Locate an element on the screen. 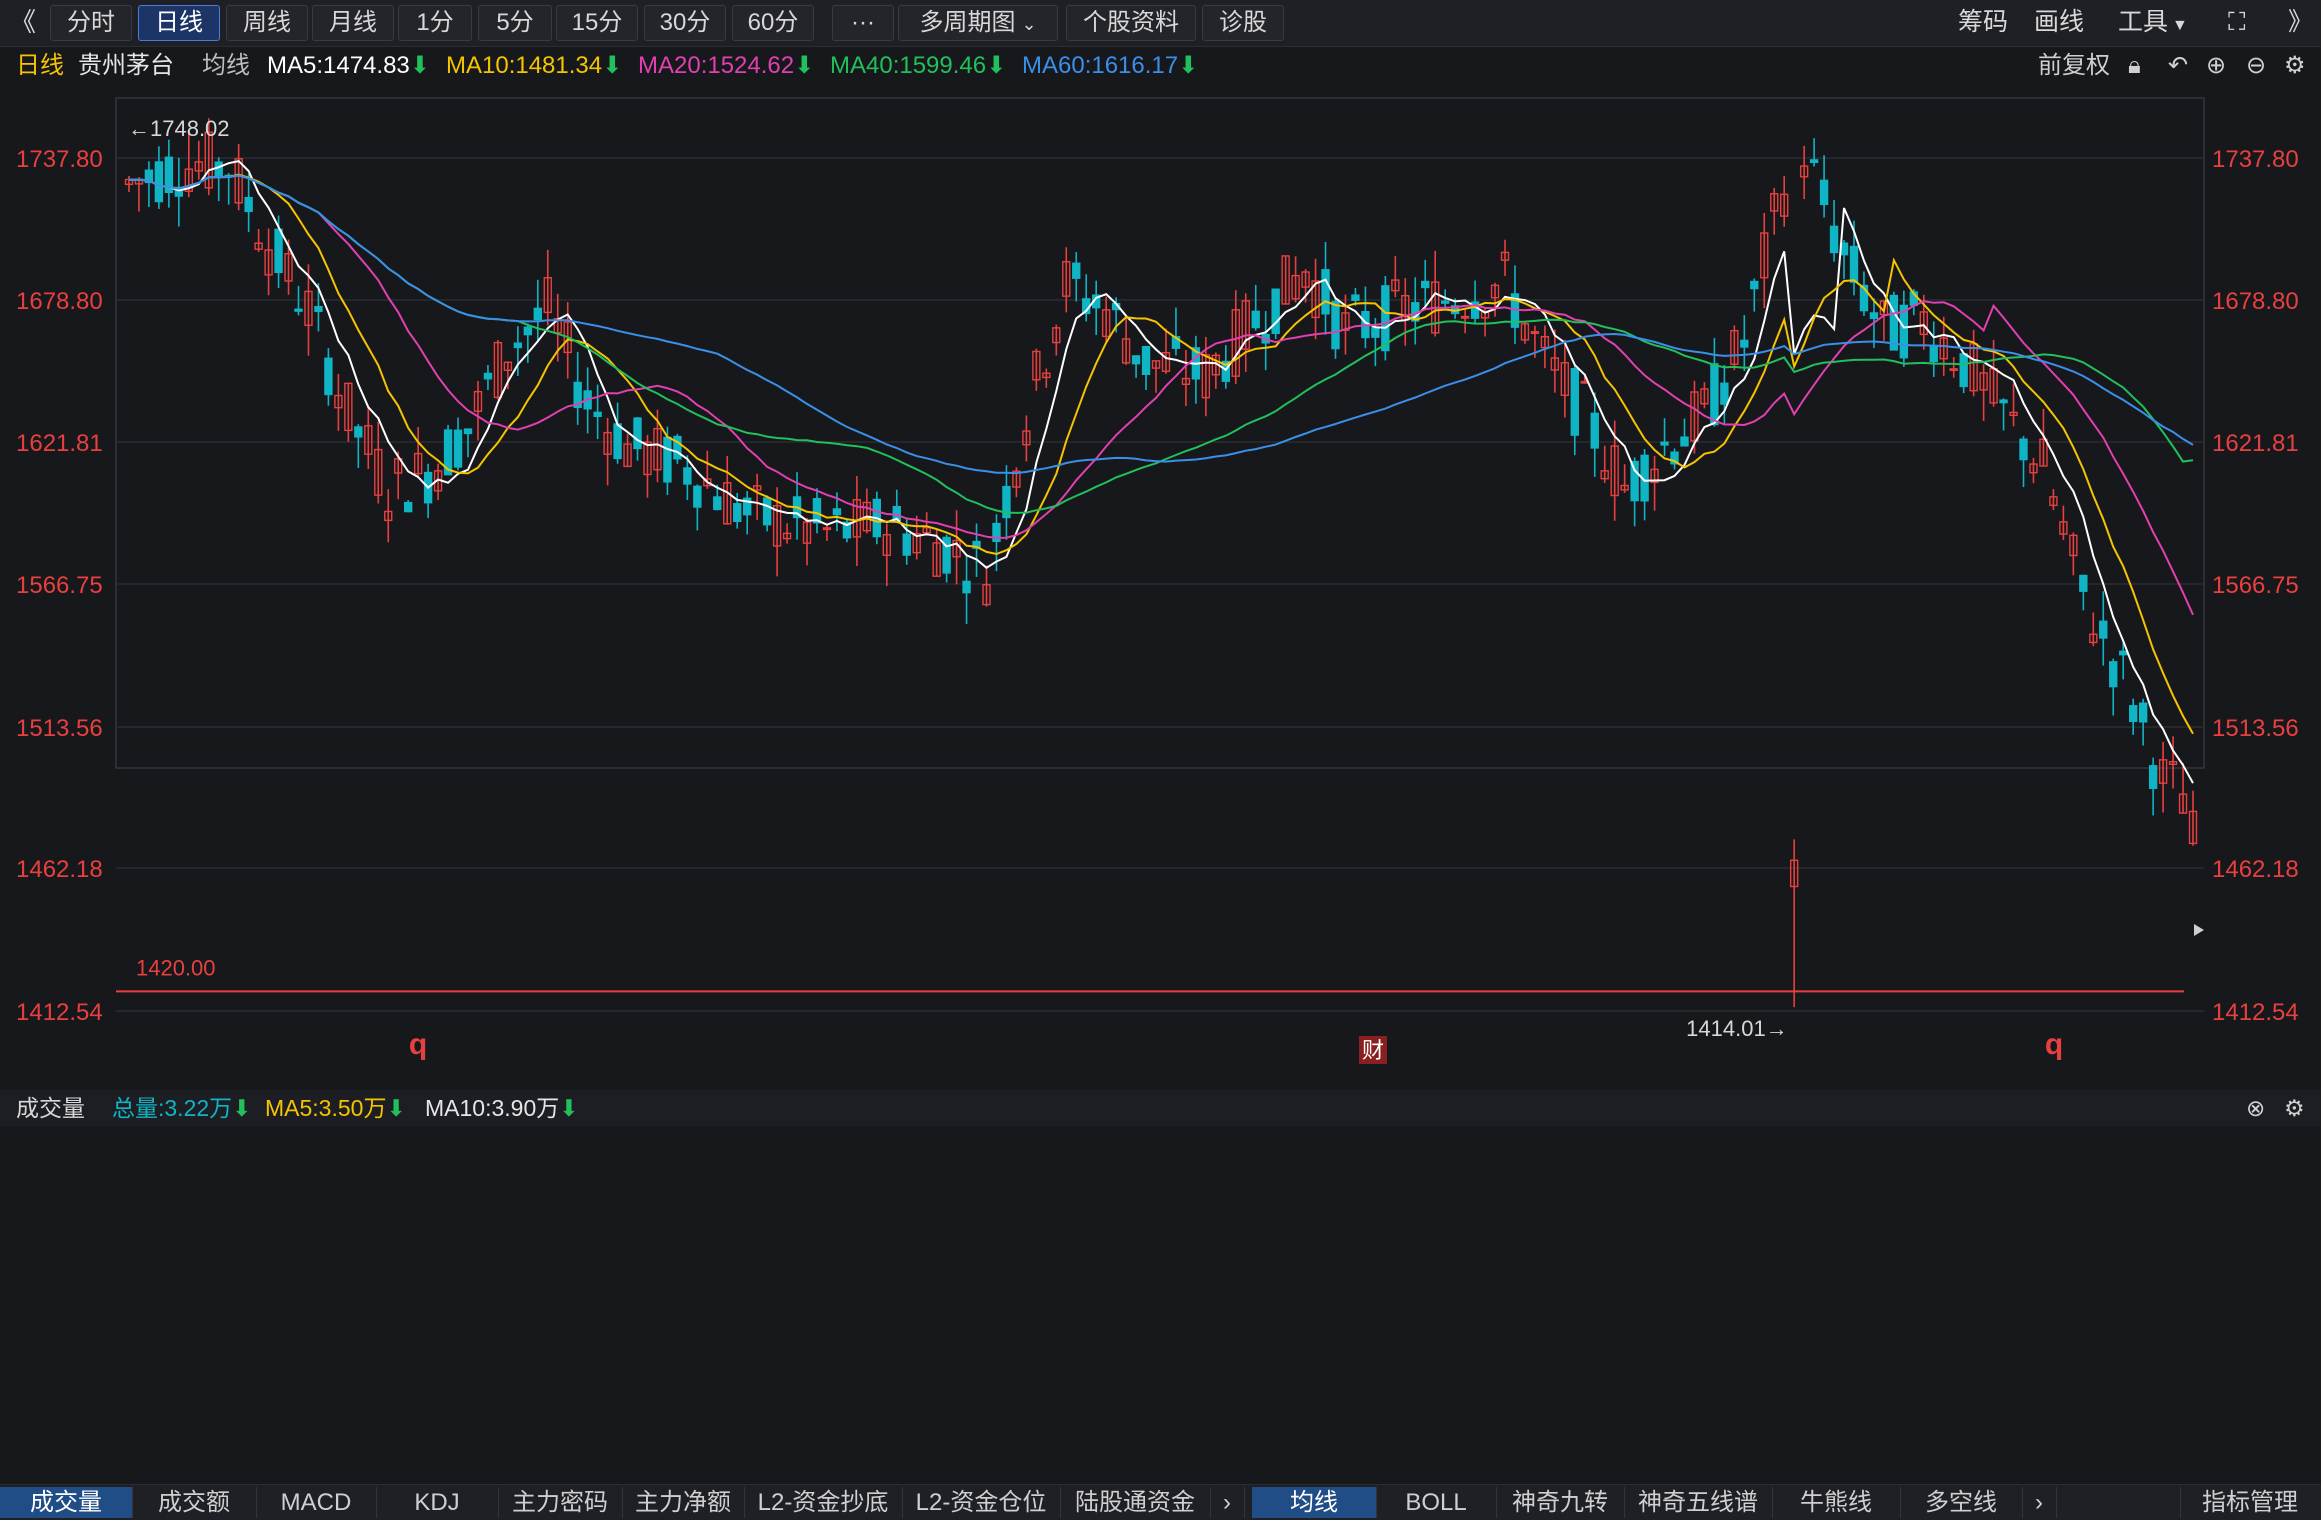  ma-label: 均线 is located at coordinates (226, 66).